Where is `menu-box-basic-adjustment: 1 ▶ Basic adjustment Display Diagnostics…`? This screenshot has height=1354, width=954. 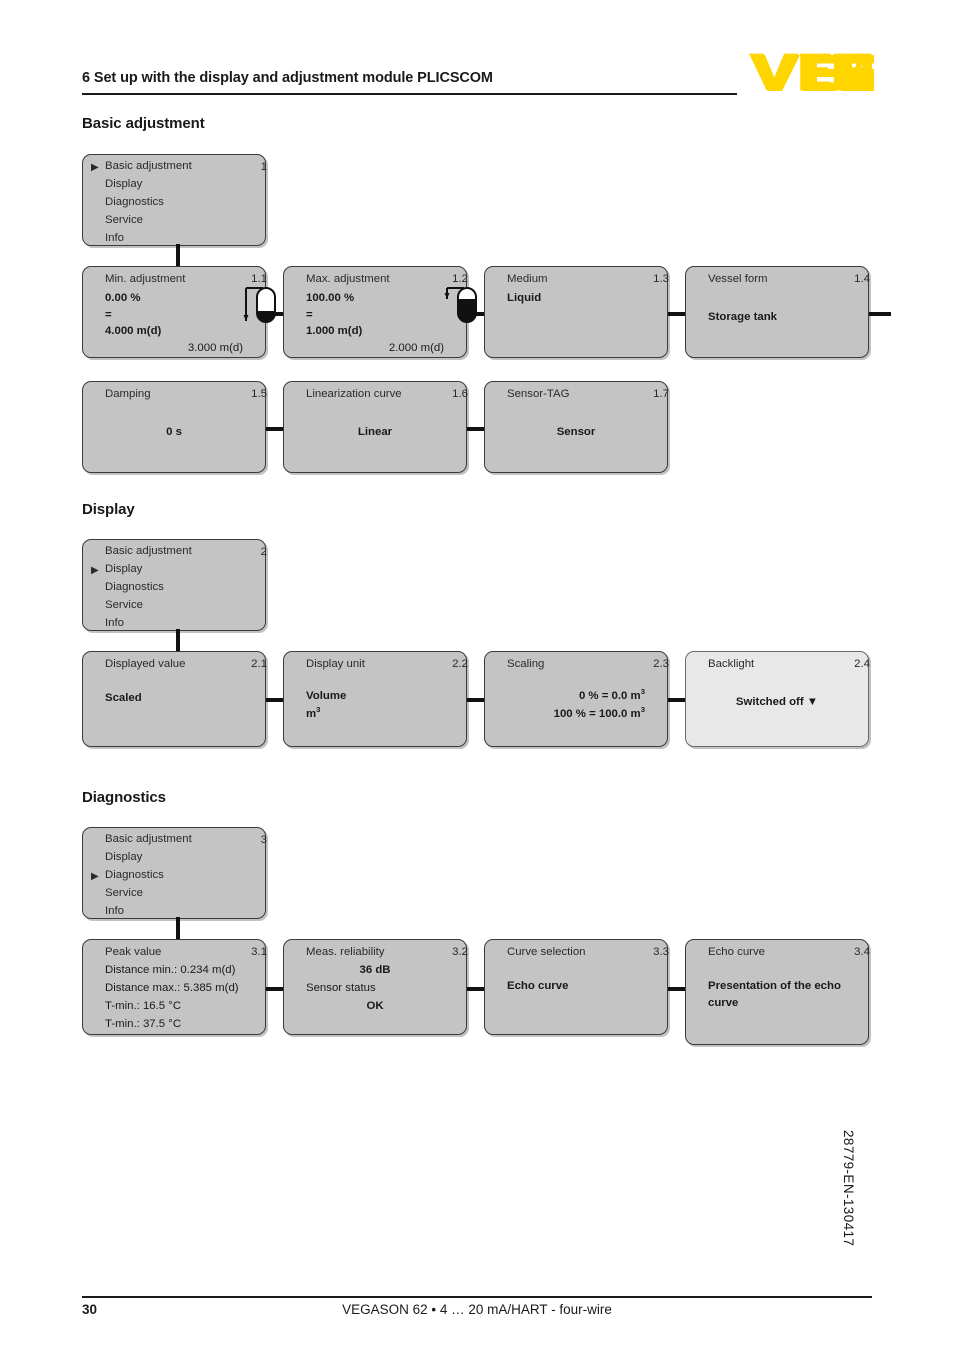 menu-box-basic-adjustment: 1 ▶ Basic adjustment Display Diagnostics… is located at coordinates (174, 200).